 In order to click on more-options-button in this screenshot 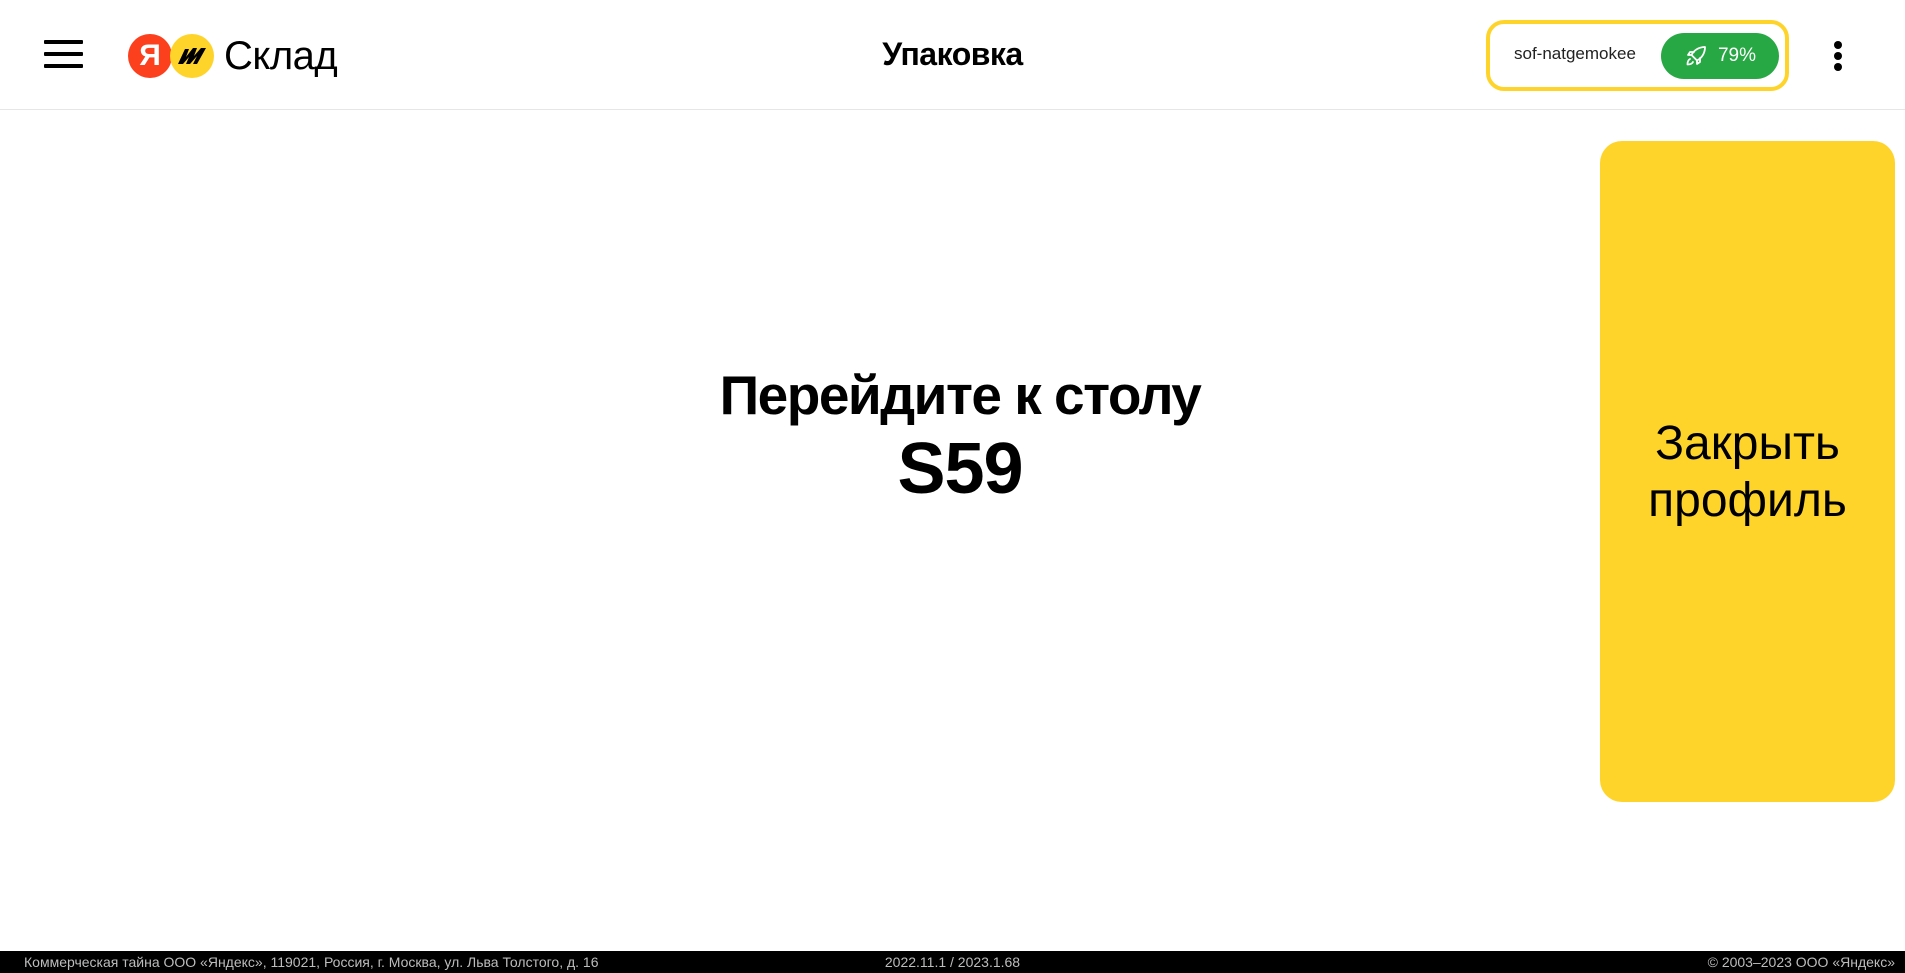, I will do `click(1838, 56)`.